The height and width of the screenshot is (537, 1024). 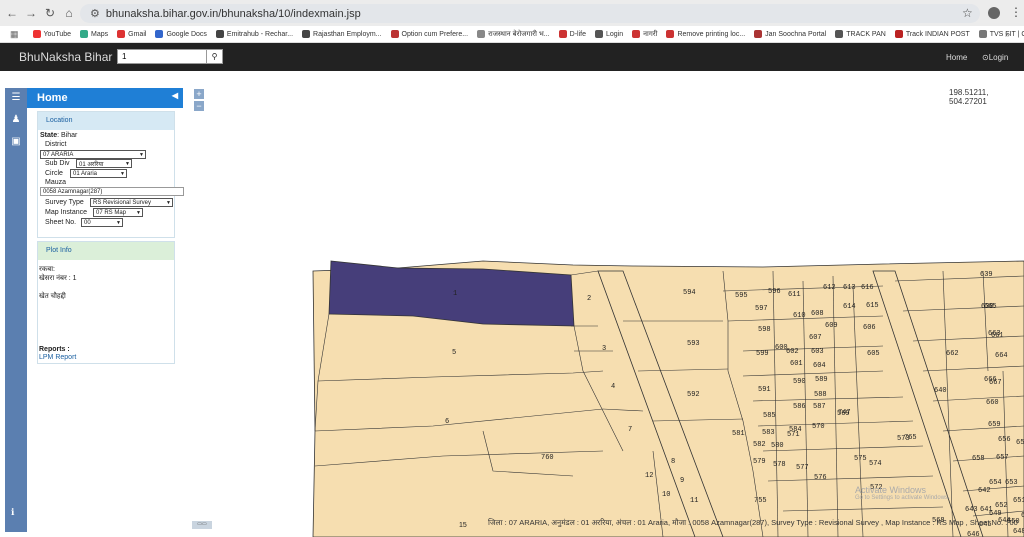 What do you see at coordinates (860, 34) in the screenshot?
I see `bookmark-item: TRACK PAN` at bounding box center [860, 34].